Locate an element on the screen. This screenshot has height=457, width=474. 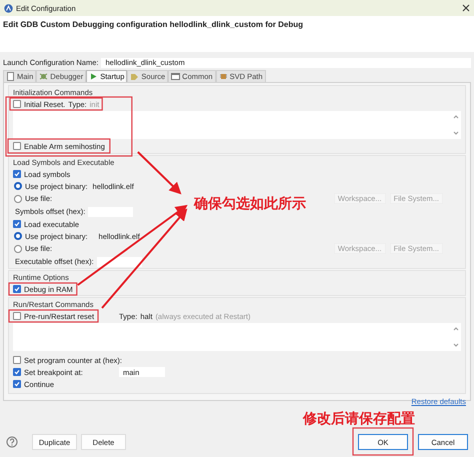
close-icon is located at coordinates (466, 8).